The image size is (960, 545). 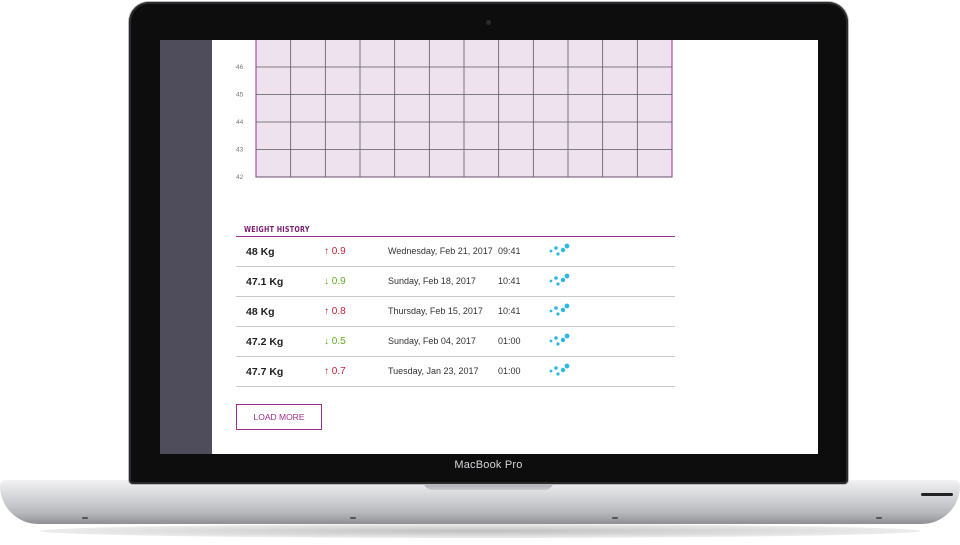 I want to click on sidebar, so click(x=186, y=247).